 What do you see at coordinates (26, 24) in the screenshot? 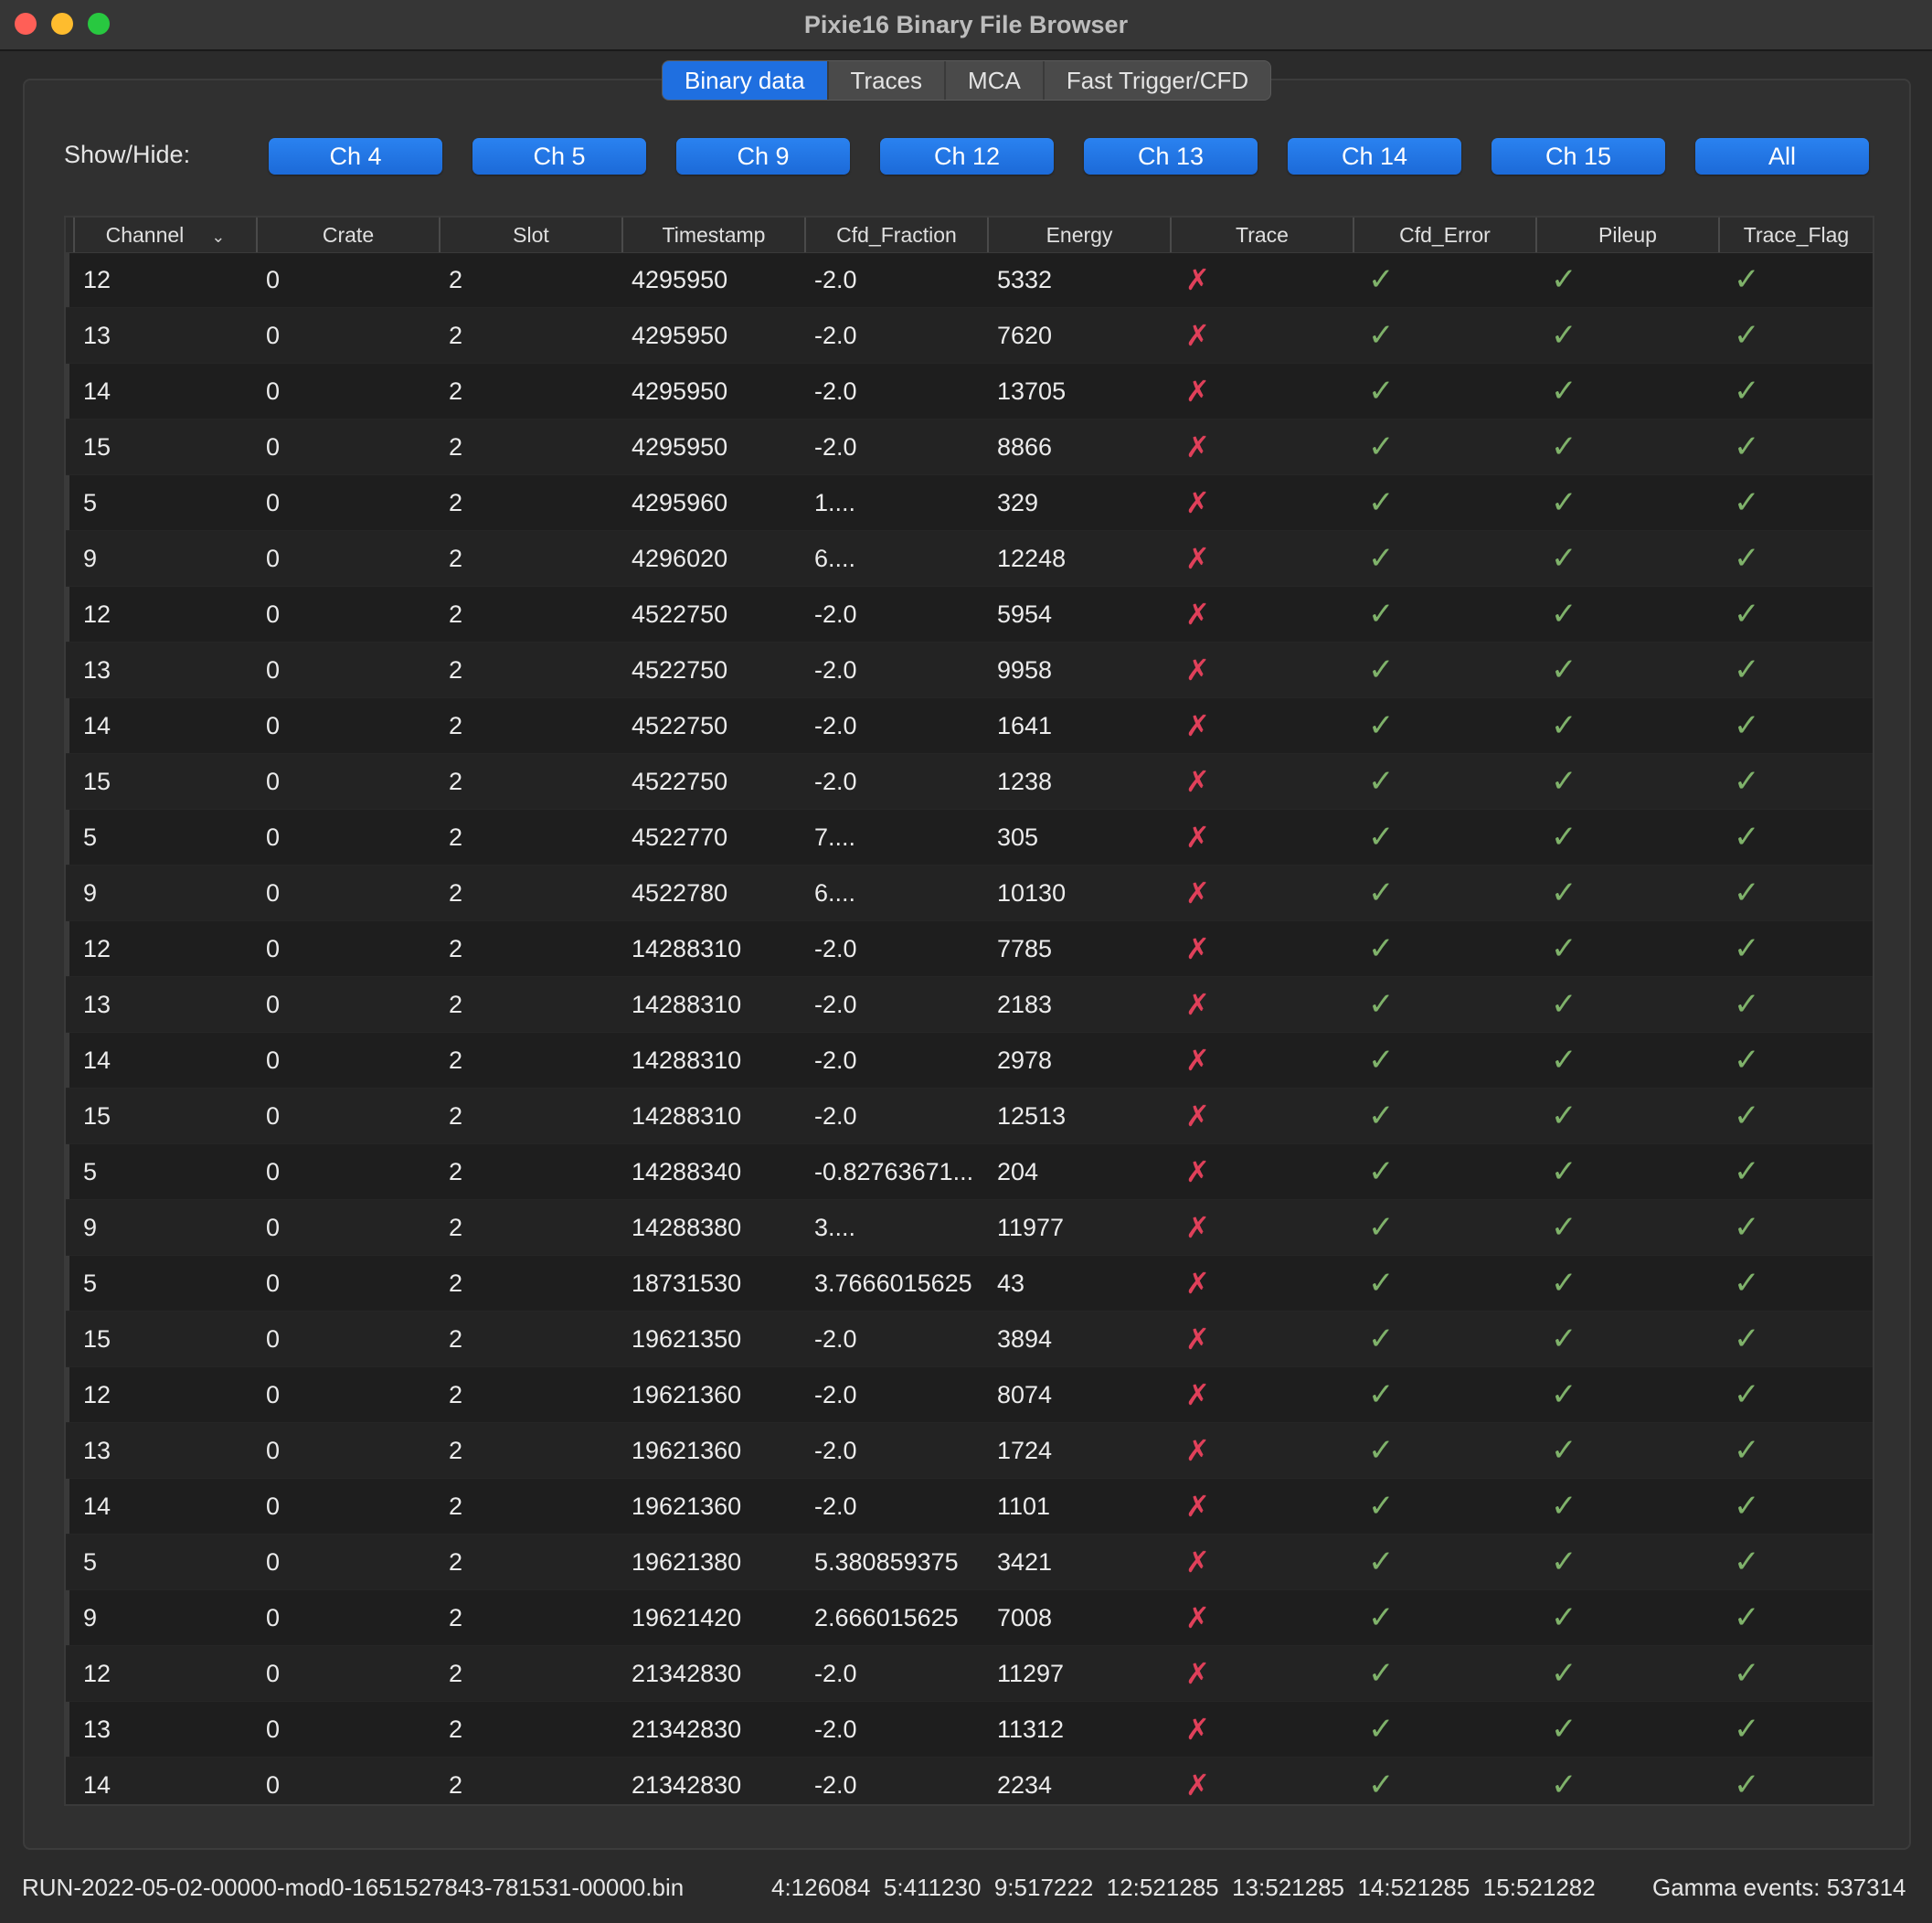
I see `close-window-button` at bounding box center [26, 24].